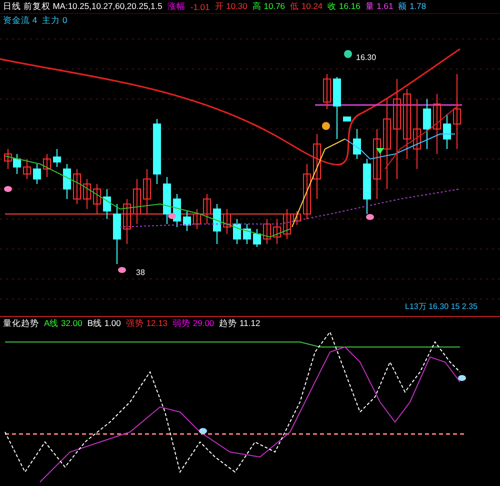  I want to click on header-value: 涨幅, so click(176, 6).